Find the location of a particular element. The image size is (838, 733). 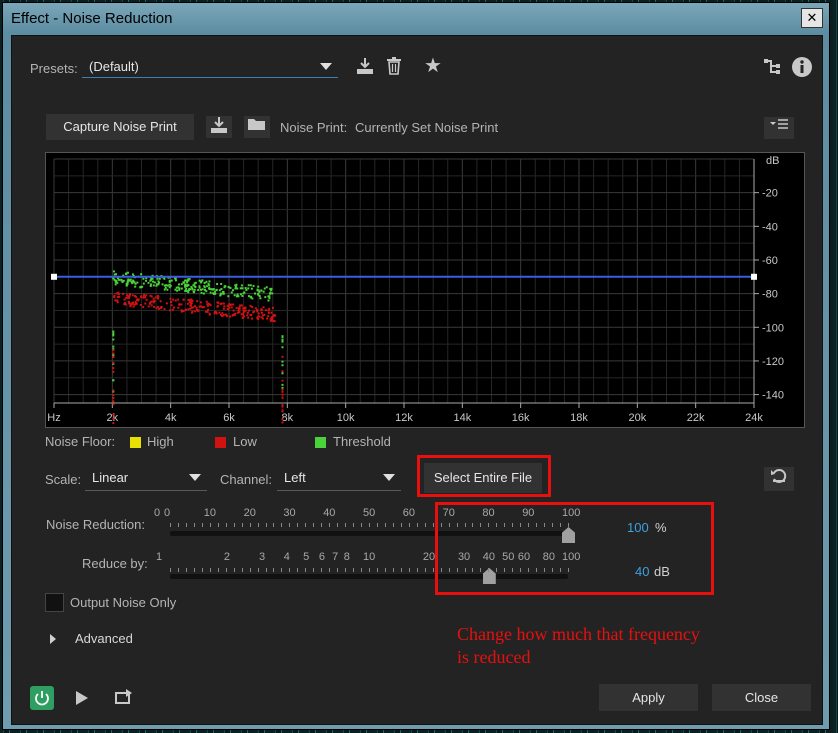

legend-low-label: Low is located at coordinates (245, 441).